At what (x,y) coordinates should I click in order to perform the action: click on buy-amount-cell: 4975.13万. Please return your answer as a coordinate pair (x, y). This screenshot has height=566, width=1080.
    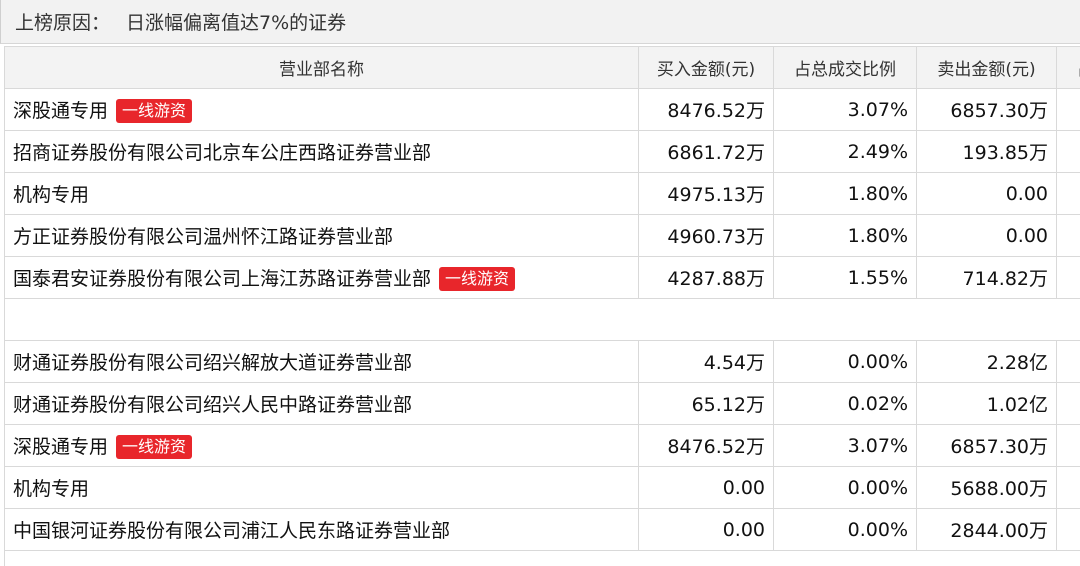
    Looking at the image, I should click on (706, 193).